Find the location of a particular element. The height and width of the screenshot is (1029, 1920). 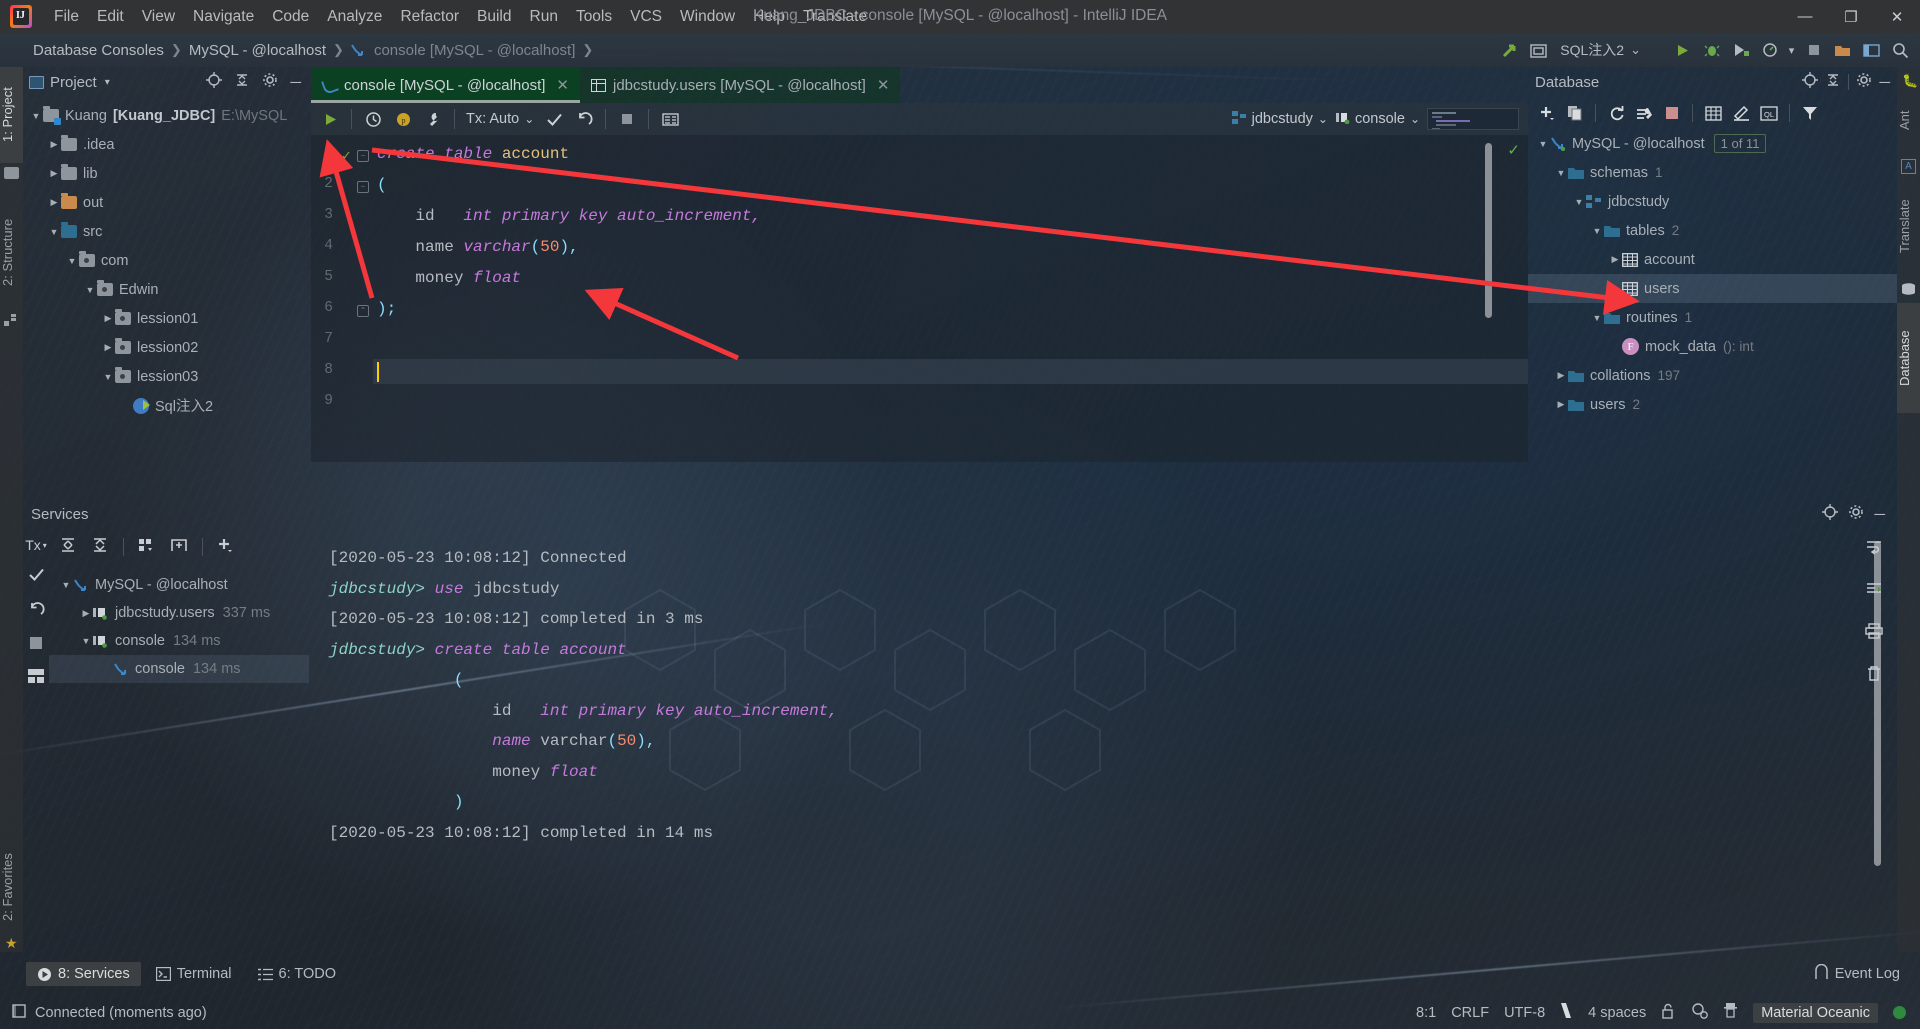

database-tree-item: ▼ routines 1 is located at coordinates (1712, 317).